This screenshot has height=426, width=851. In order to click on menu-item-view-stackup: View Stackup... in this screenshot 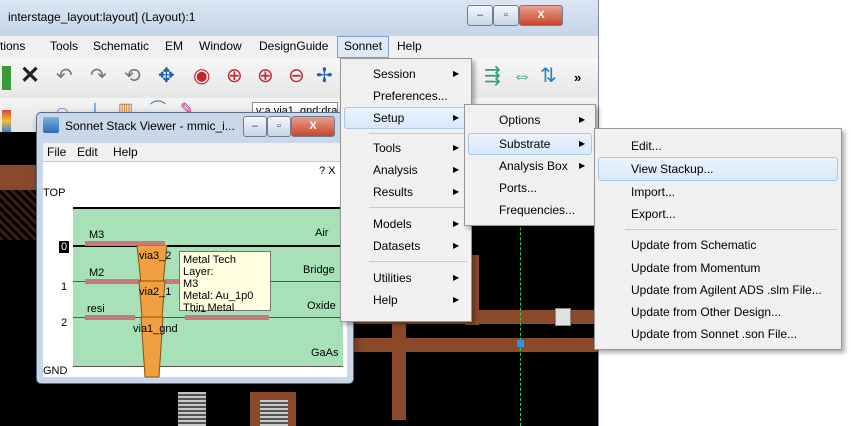, I will do `click(672, 169)`.